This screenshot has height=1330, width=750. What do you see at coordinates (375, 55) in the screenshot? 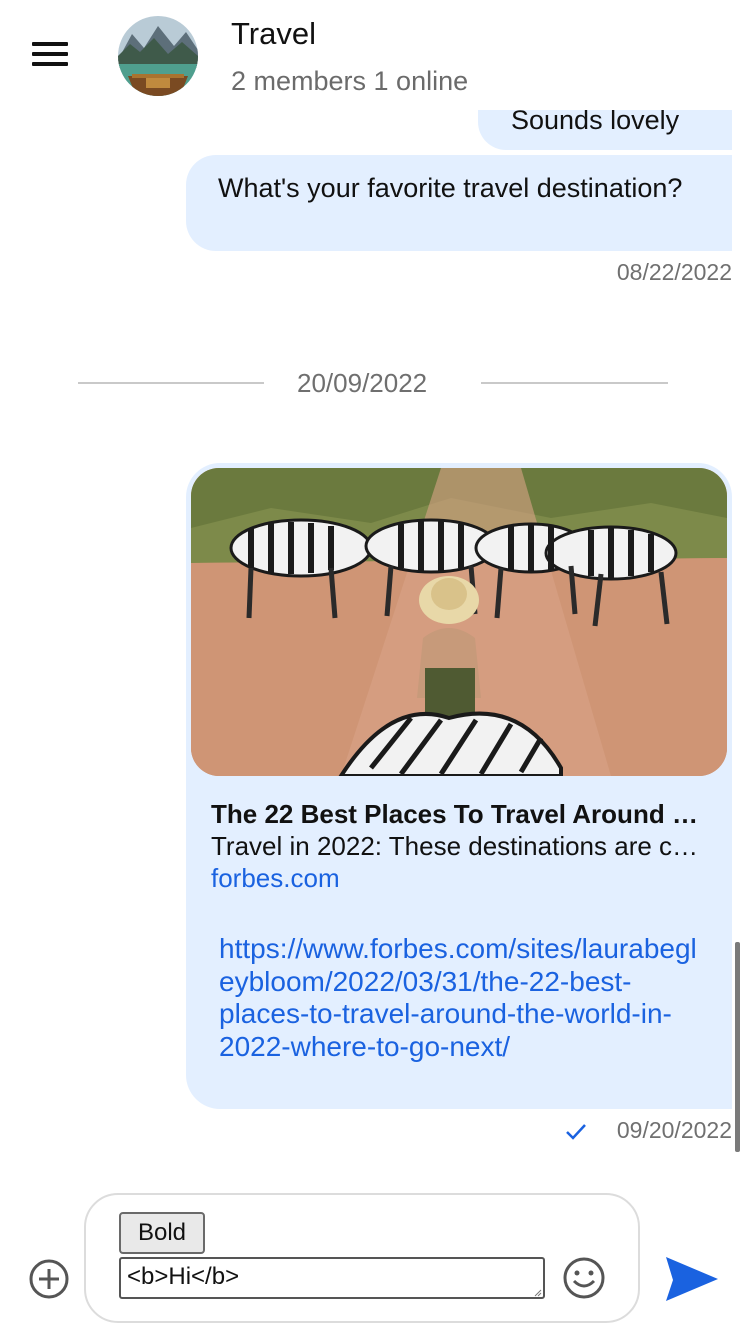
I see `chat-header: Travel 2 members 1 online` at bounding box center [375, 55].